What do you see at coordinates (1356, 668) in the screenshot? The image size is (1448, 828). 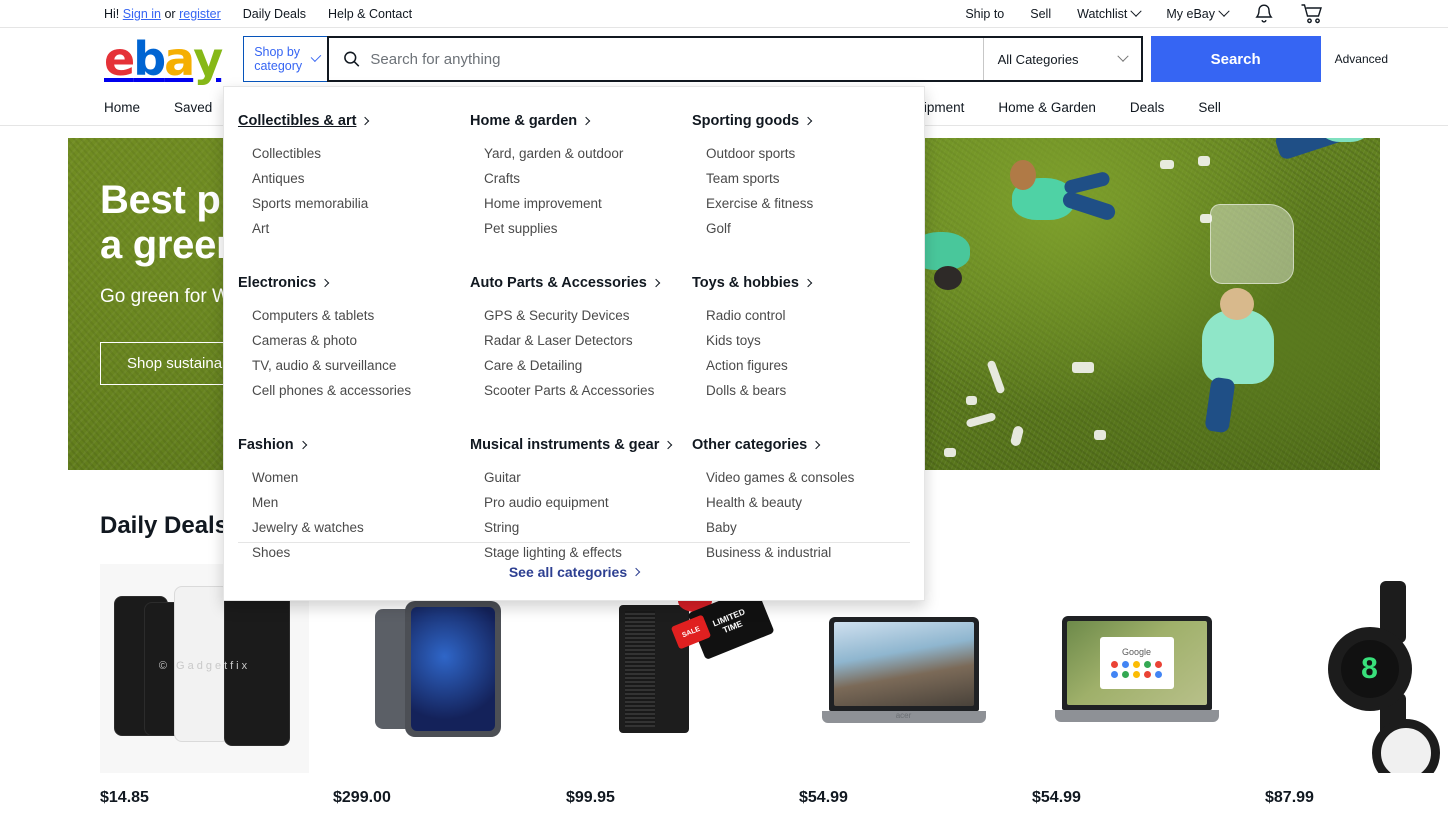 I see `deal-image-smartwatch: 8` at bounding box center [1356, 668].